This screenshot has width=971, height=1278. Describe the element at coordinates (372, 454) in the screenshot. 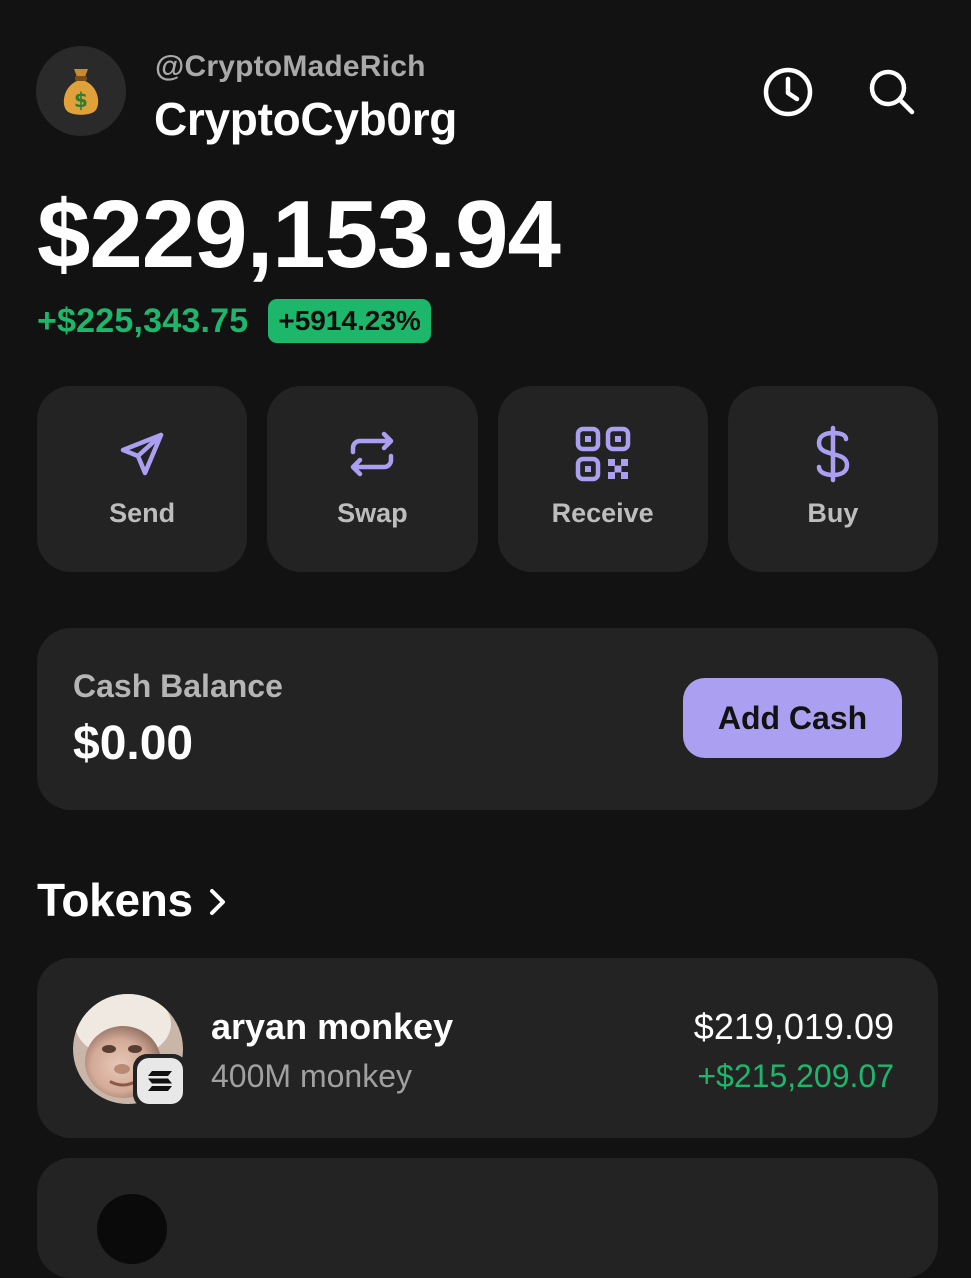

I see `swap-icon` at that location.